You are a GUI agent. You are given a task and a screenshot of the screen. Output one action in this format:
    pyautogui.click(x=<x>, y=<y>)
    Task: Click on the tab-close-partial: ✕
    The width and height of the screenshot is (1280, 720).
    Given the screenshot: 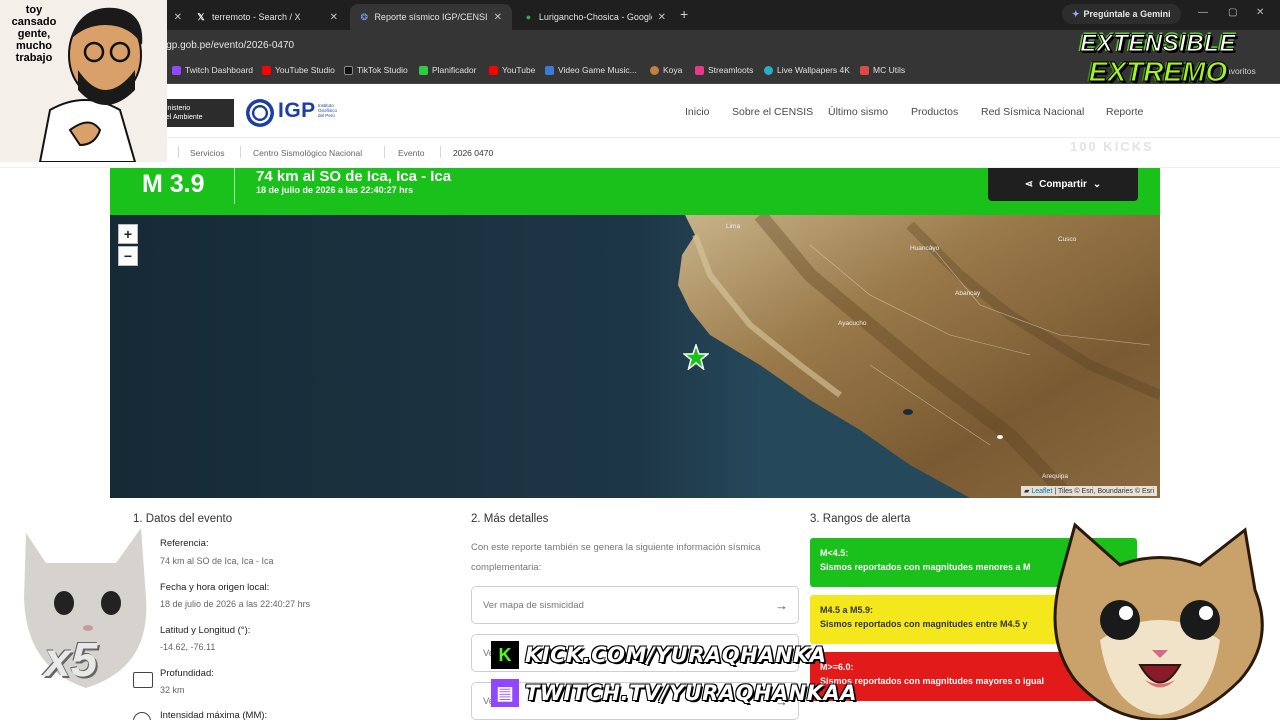 What is the action you would take?
    pyautogui.click(x=175, y=17)
    